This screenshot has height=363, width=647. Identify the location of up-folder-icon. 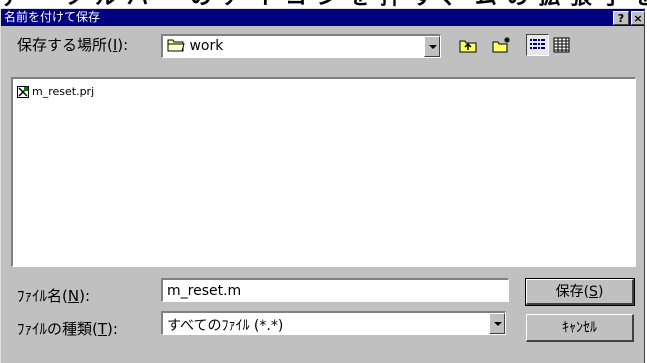
(468, 46).